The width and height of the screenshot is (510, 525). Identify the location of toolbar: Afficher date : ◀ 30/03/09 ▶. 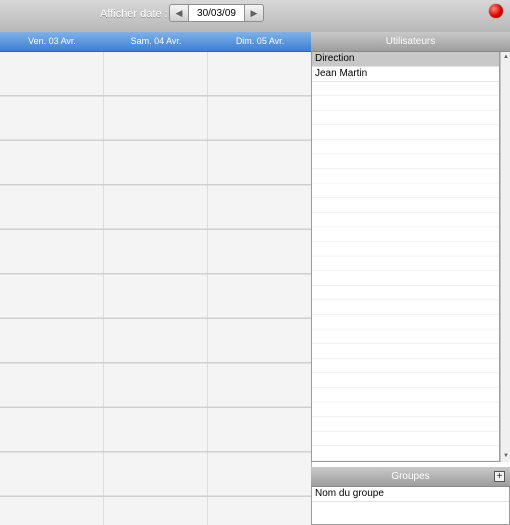
(255, 16).